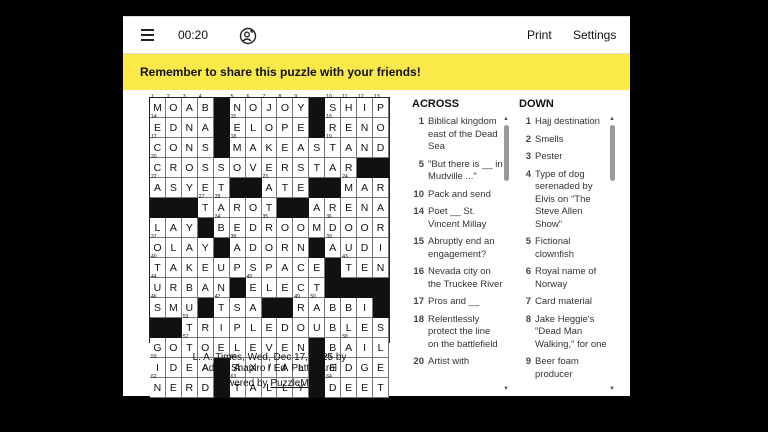 The image size is (768, 432). What do you see at coordinates (285, 106) in the screenshot?
I see `grid-cell: 8O` at bounding box center [285, 106].